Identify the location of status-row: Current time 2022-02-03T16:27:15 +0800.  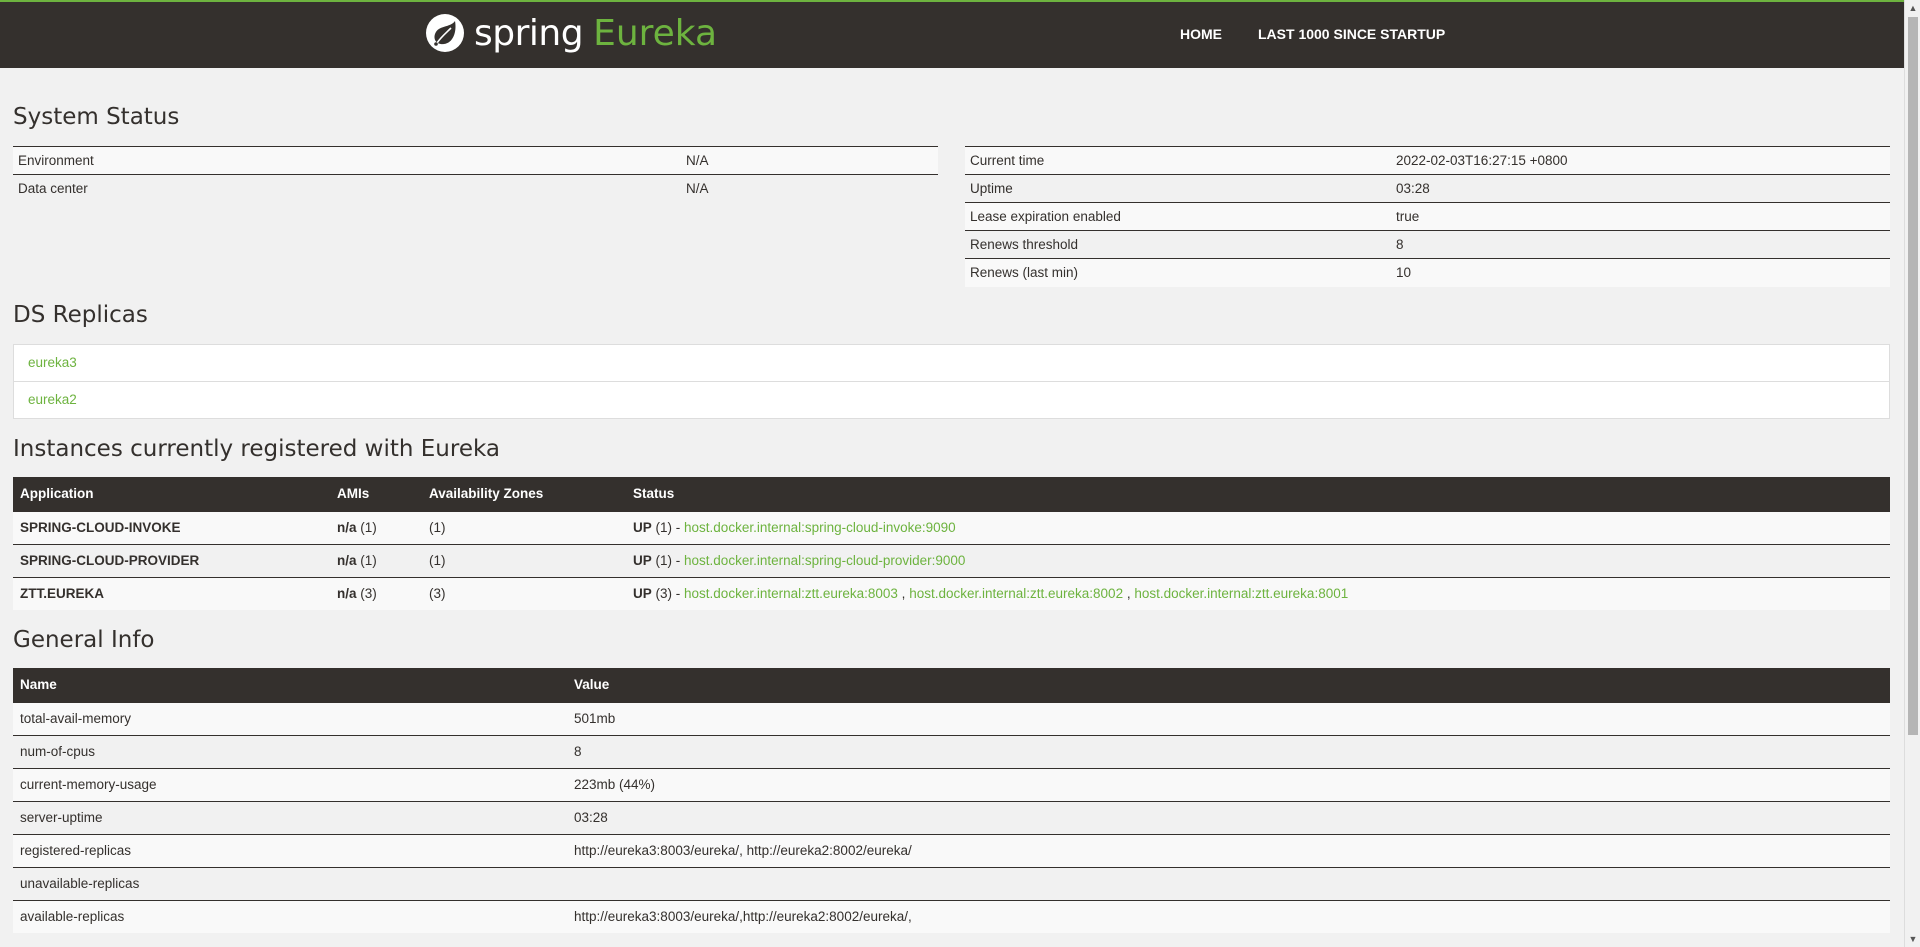
(1427, 160).